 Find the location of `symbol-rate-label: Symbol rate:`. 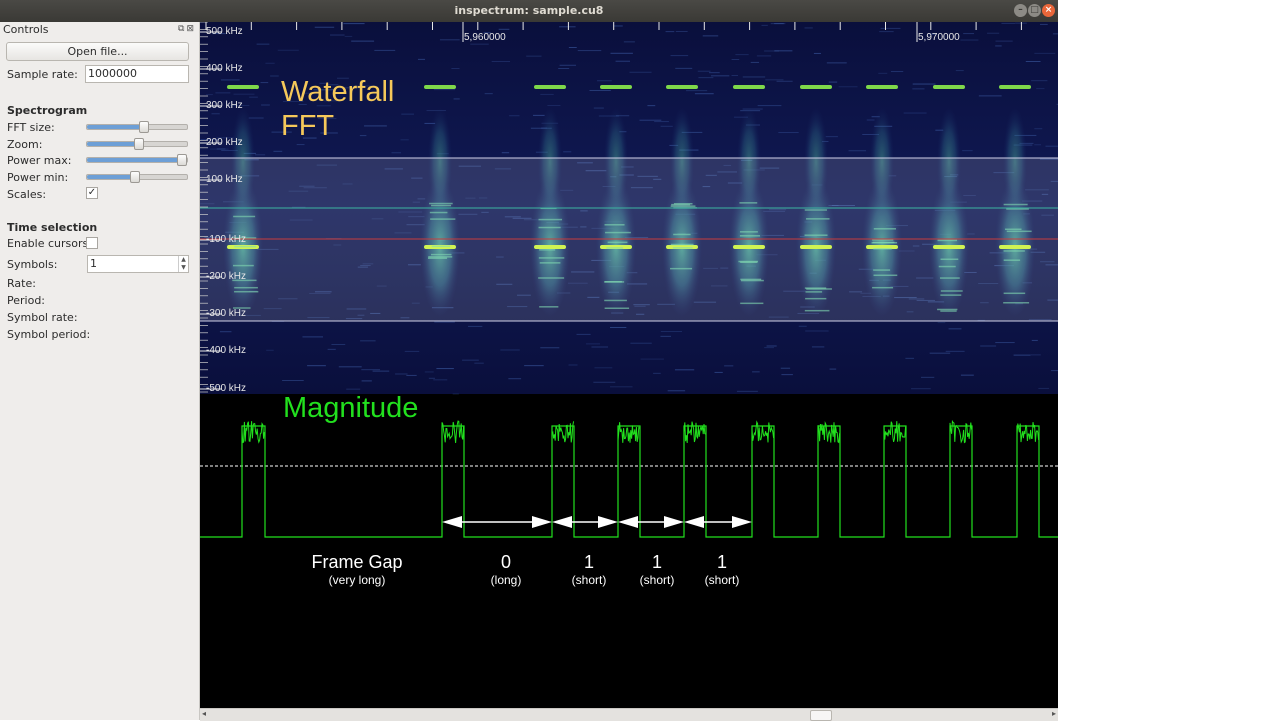

symbol-rate-label: Symbol rate: is located at coordinates (42, 317).